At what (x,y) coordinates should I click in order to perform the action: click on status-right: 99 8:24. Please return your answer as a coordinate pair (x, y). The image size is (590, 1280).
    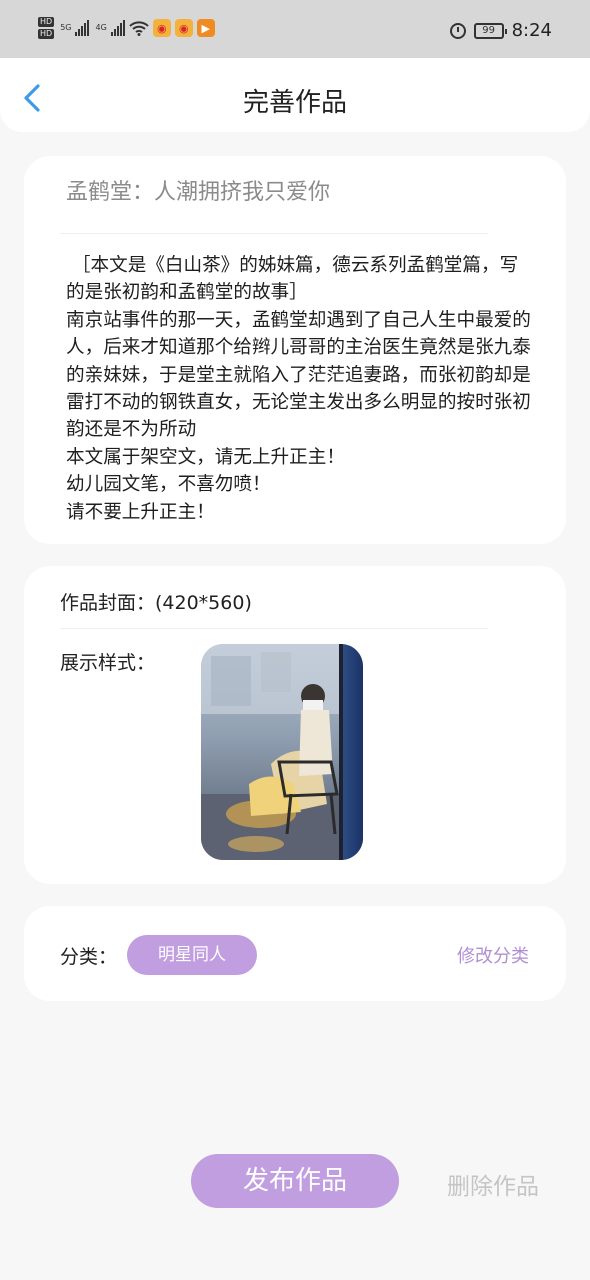
    Looking at the image, I should click on (500, 30).